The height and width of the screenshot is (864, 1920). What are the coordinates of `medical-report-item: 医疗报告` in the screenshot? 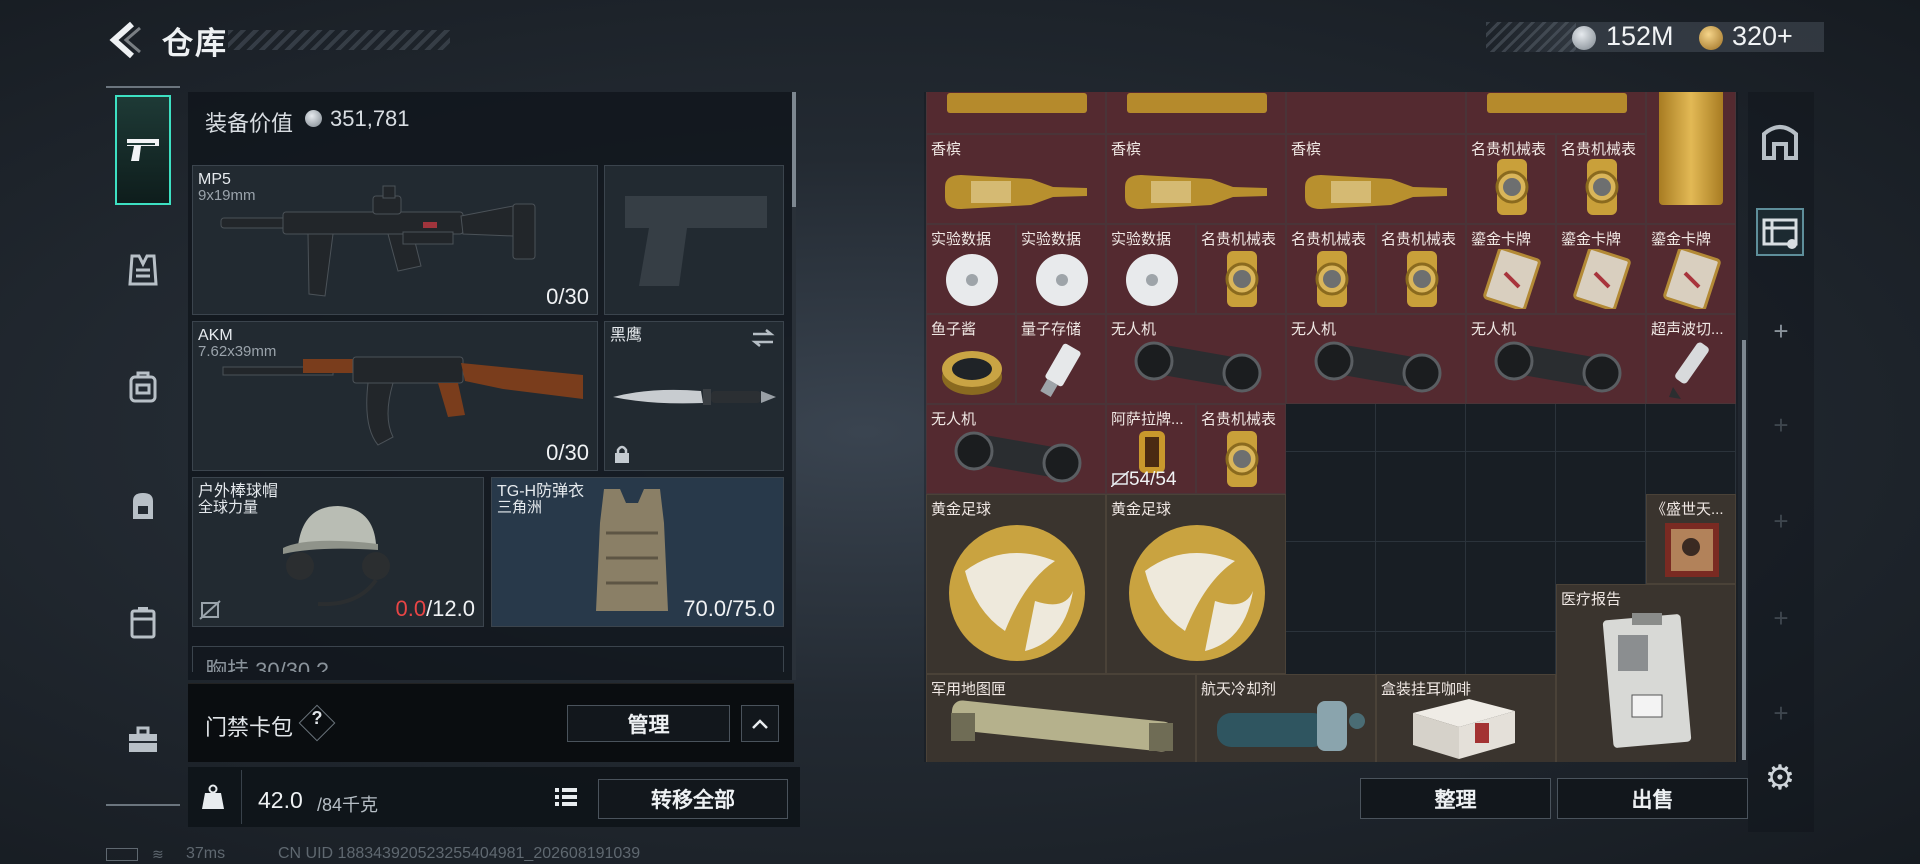 It's located at (1646, 673).